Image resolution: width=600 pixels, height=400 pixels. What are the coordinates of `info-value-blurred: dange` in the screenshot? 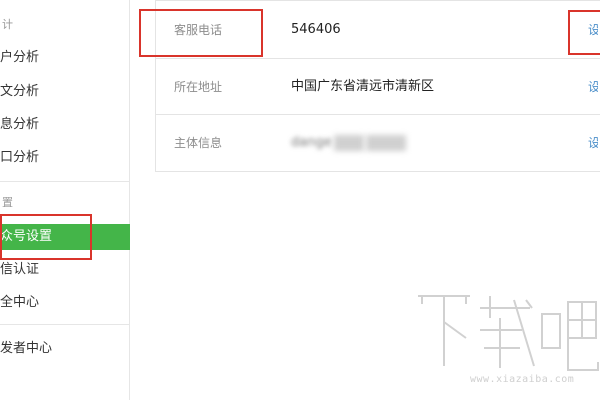 It's located at (348, 143).